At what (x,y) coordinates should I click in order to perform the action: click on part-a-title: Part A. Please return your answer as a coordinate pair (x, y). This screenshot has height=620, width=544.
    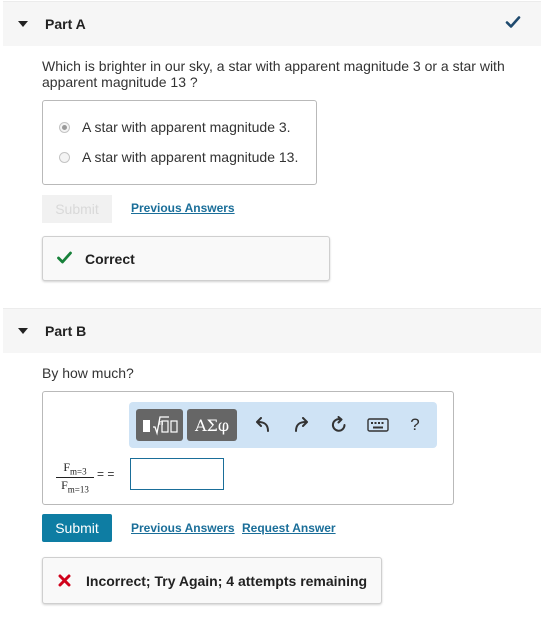
    Looking at the image, I should click on (65, 24).